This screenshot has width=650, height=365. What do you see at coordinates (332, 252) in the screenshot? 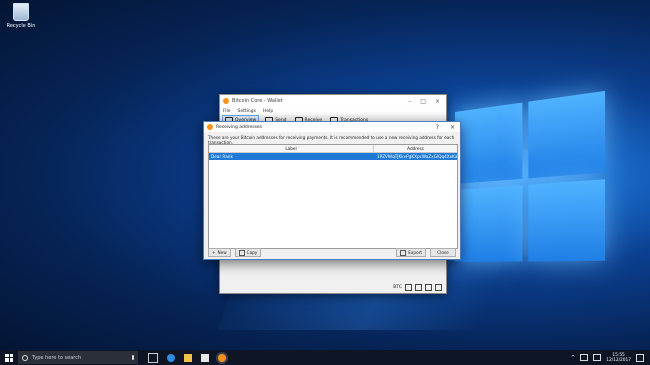
I see `dialog-button-bar: + New Copy Export Close` at bounding box center [332, 252].